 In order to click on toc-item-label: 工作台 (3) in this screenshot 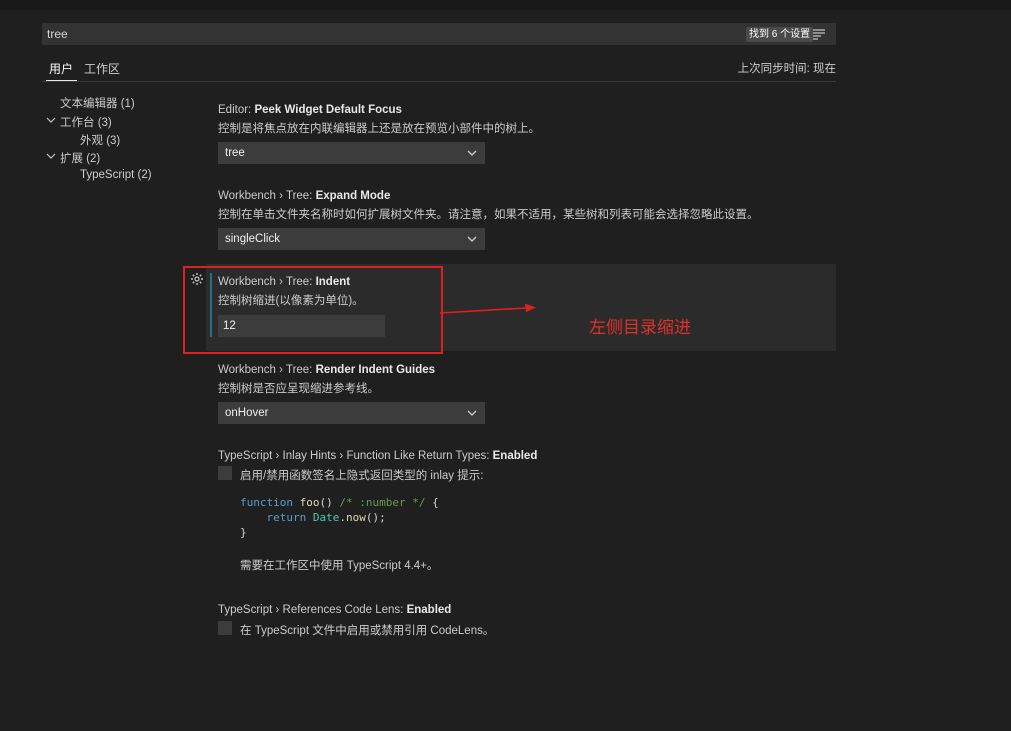, I will do `click(86, 123)`.